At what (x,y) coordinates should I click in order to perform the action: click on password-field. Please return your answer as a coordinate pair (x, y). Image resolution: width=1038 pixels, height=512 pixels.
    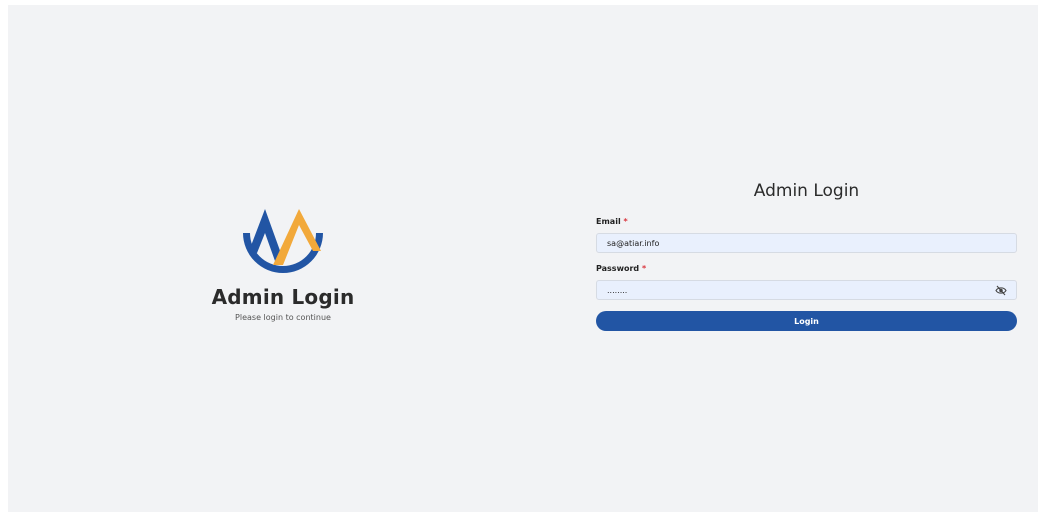
    Looking at the image, I should click on (806, 290).